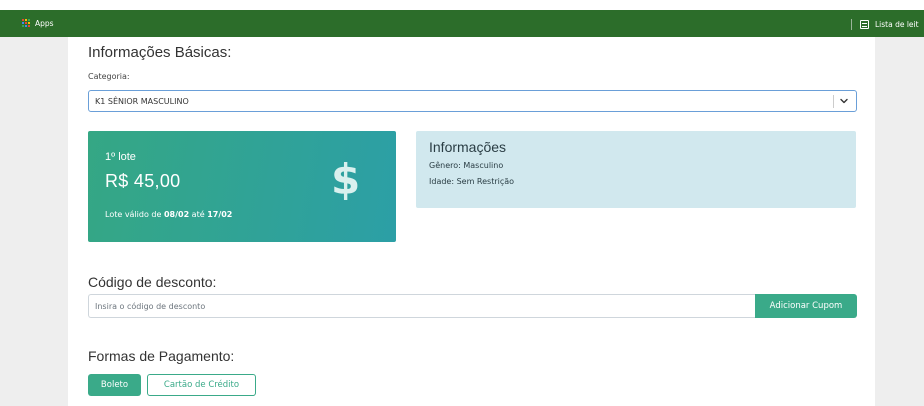  I want to click on apps-shortcut: Apps, so click(38, 23).